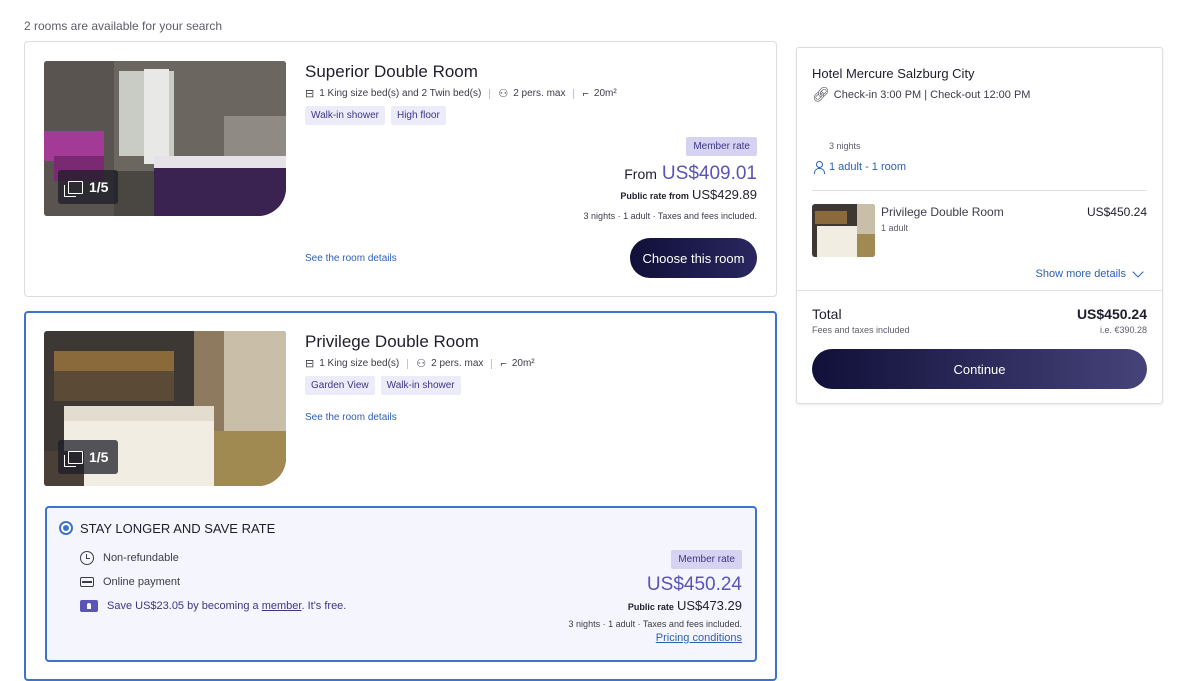 This screenshot has width=1200, height=681. What do you see at coordinates (942, 212) in the screenshot?
I see `summary-room-name: Privilege Double Room` at bounding box center [942, 212].